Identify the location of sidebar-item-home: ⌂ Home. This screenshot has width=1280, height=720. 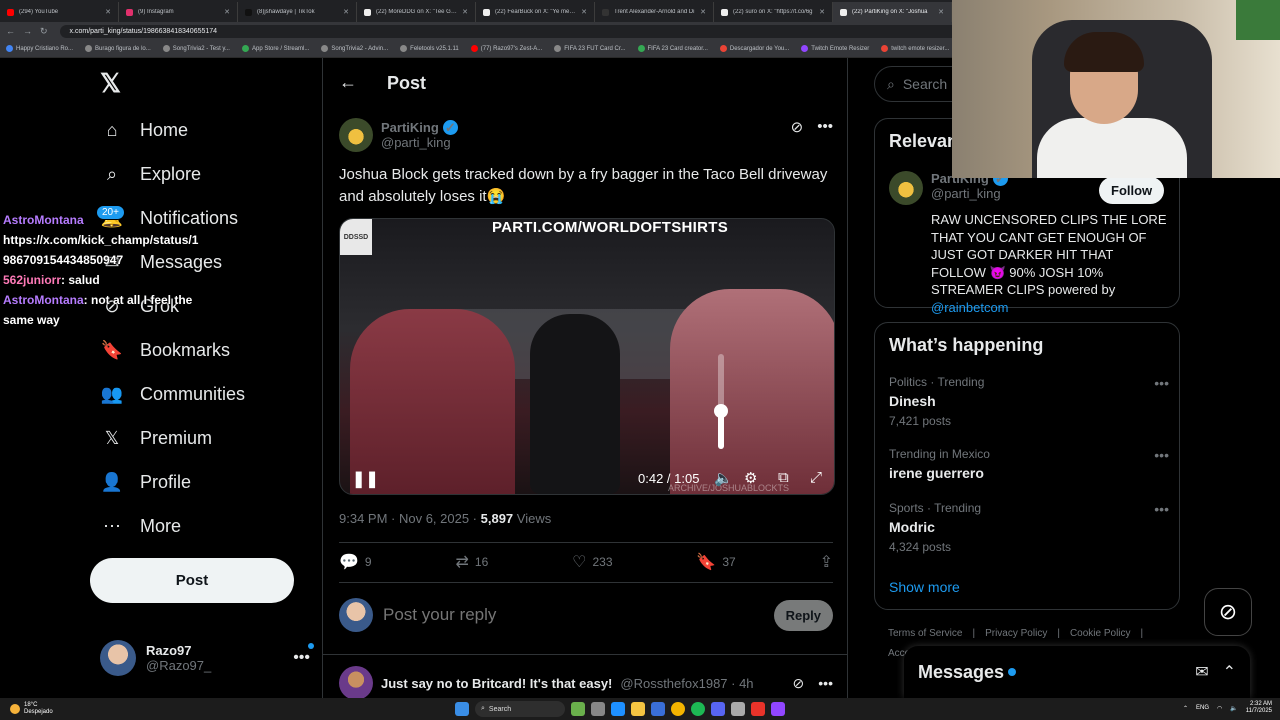
(144, 130).